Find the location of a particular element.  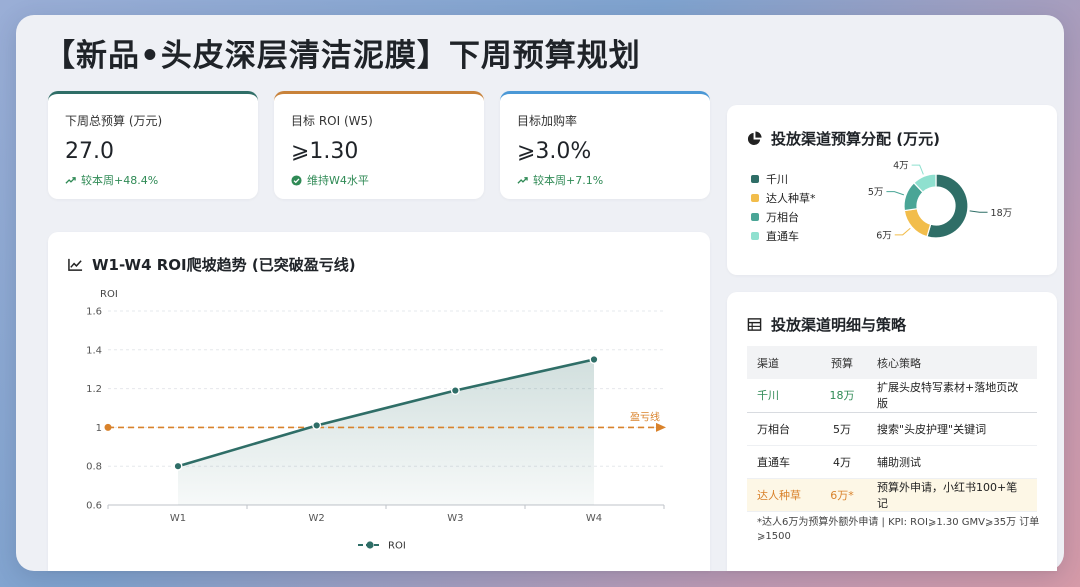

kpi-sub: 较本周+7.1% is located at coordinates (605, 180).